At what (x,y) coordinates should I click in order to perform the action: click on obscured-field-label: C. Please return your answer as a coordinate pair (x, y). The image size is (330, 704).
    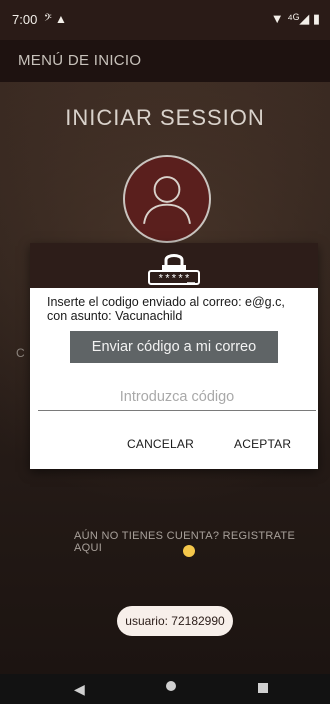
    Looking at the image, I should click on (20, 353).